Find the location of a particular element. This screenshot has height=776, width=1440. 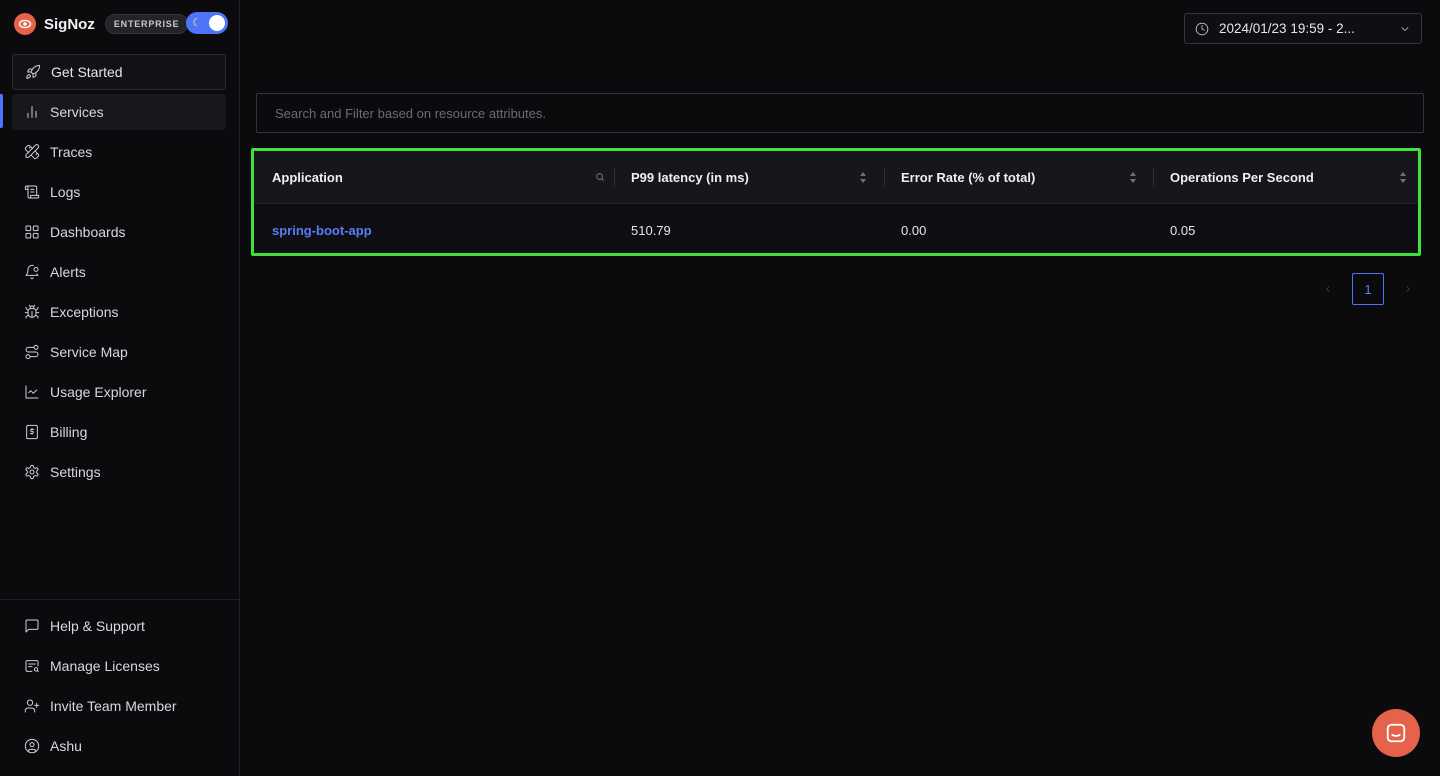

sidebar-item-invite-team-member: Invite Team Member is located at coordinates (119, 706).